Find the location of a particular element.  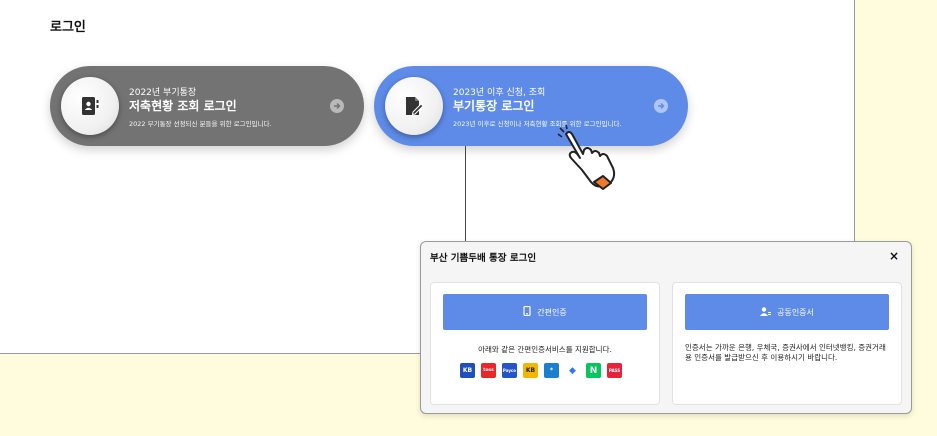

section-title: 로그인 is located at coordinates (68, 27).